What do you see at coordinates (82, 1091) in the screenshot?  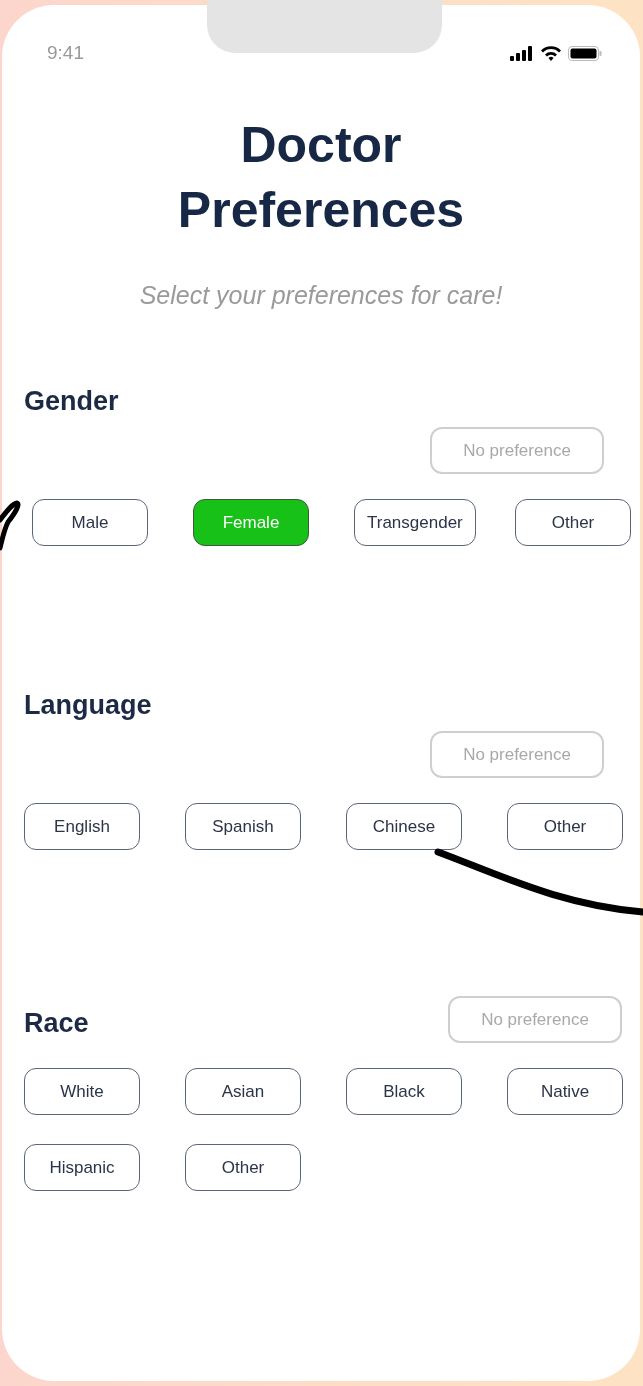 I see `option-button: White` at bounding box center [82, 1091].